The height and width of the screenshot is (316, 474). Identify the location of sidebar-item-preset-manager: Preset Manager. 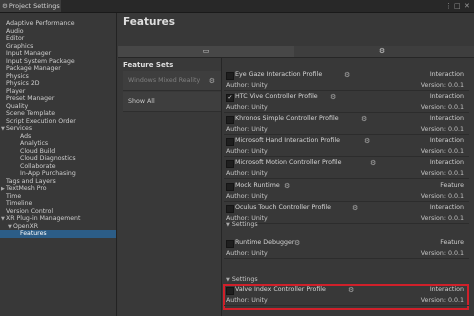
(58, 99).